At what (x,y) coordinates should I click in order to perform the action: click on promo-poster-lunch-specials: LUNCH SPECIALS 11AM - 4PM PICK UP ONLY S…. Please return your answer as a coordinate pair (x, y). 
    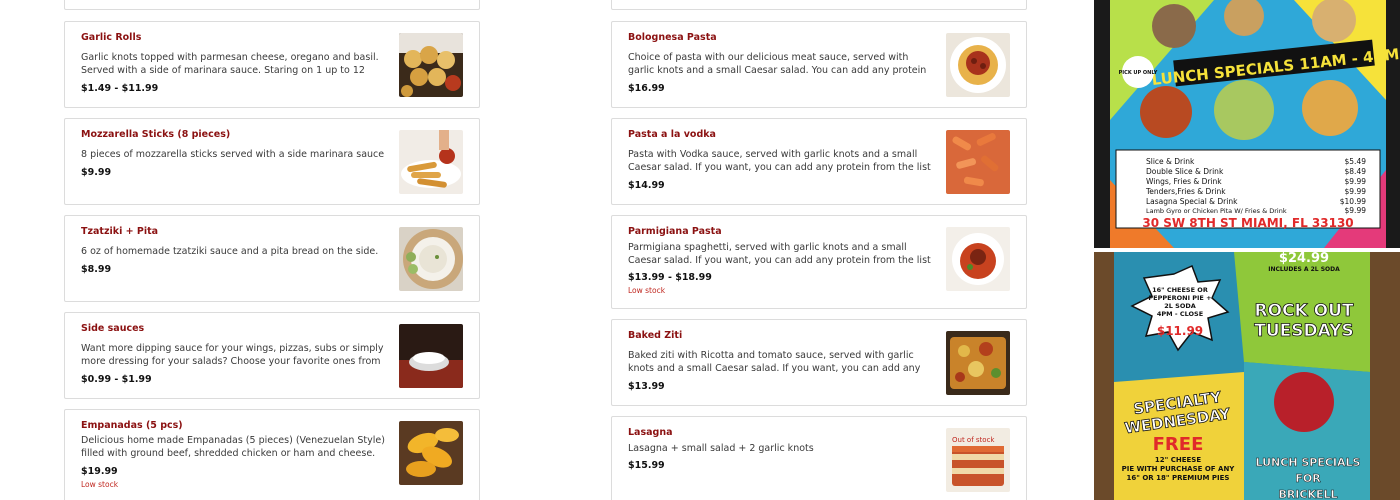
    Looking at the image, I should click on (1247, 124).